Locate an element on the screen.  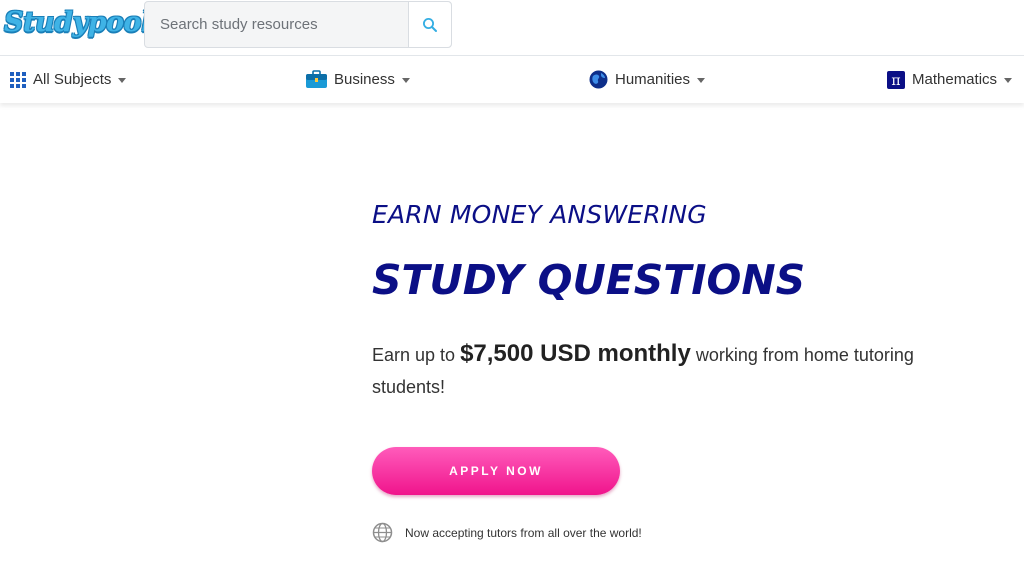
subject-business: Business is located at coordinates (358, 79).